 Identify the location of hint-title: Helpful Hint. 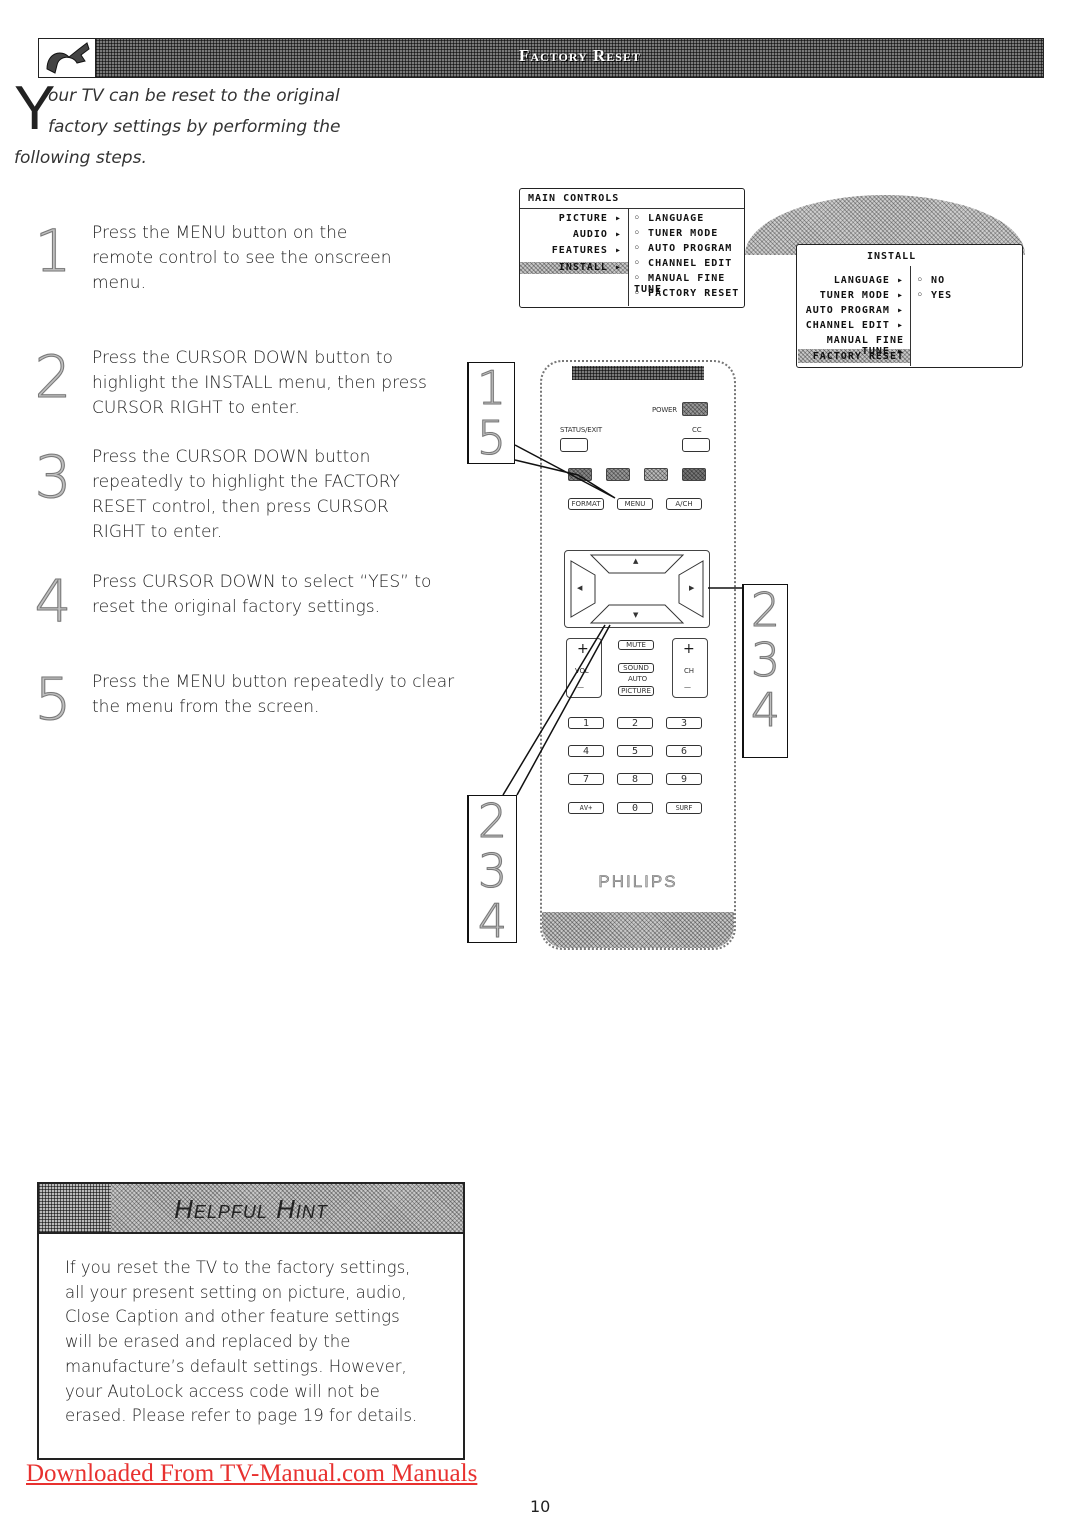
(251, 1209).